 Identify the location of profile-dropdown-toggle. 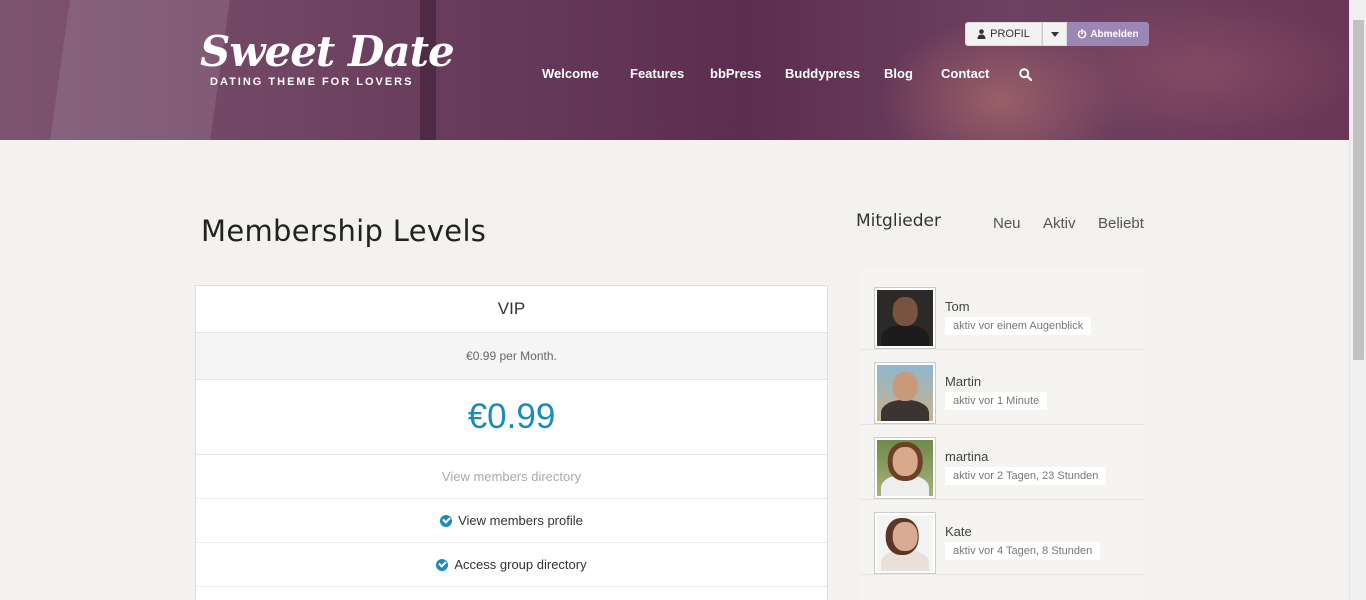
(1054, 34).